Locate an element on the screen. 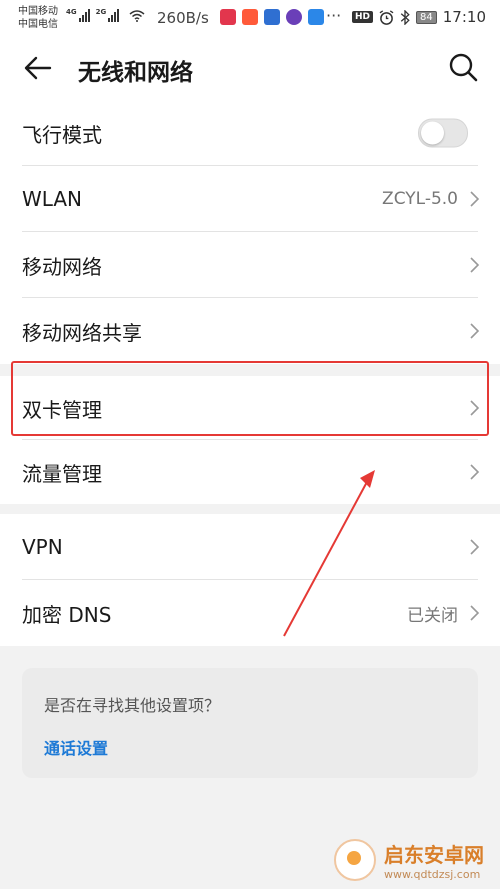 The height and width of the screenshot is (889, 500). reader-app-icon is located at coordinates (272, 17).